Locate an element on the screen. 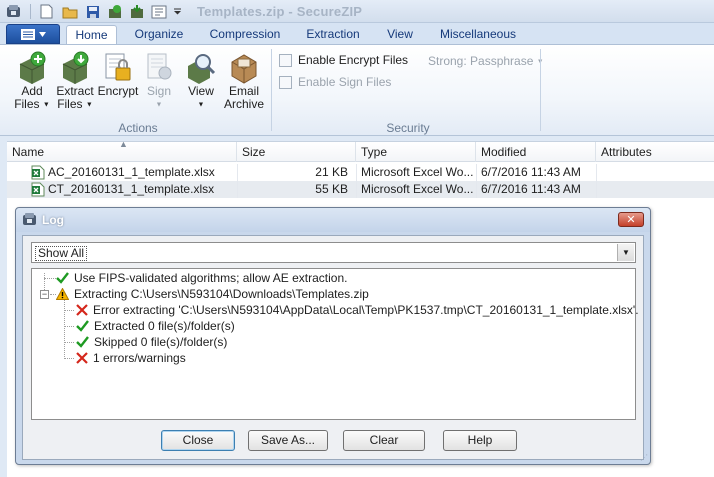 This screenshot has width=714, height=477. email-archive-button: Email Archive is located at coordinates (244, 80).